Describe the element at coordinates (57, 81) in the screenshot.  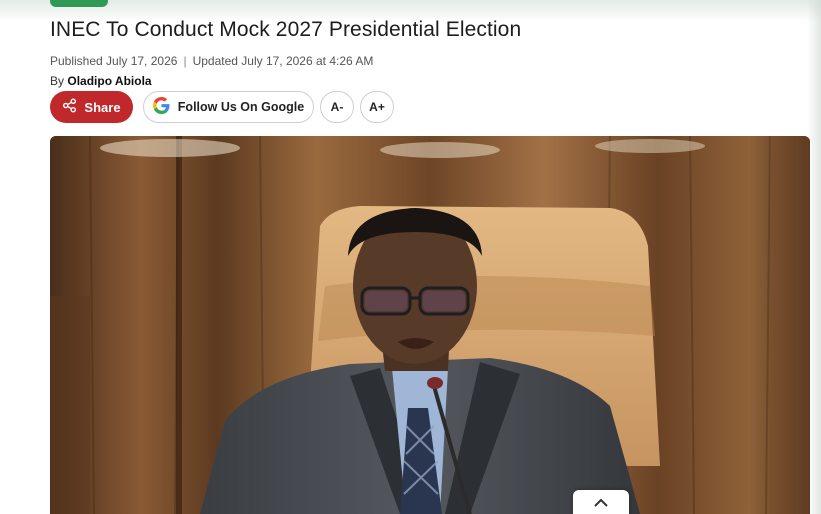
I see `byline-prefix: By` at that location.